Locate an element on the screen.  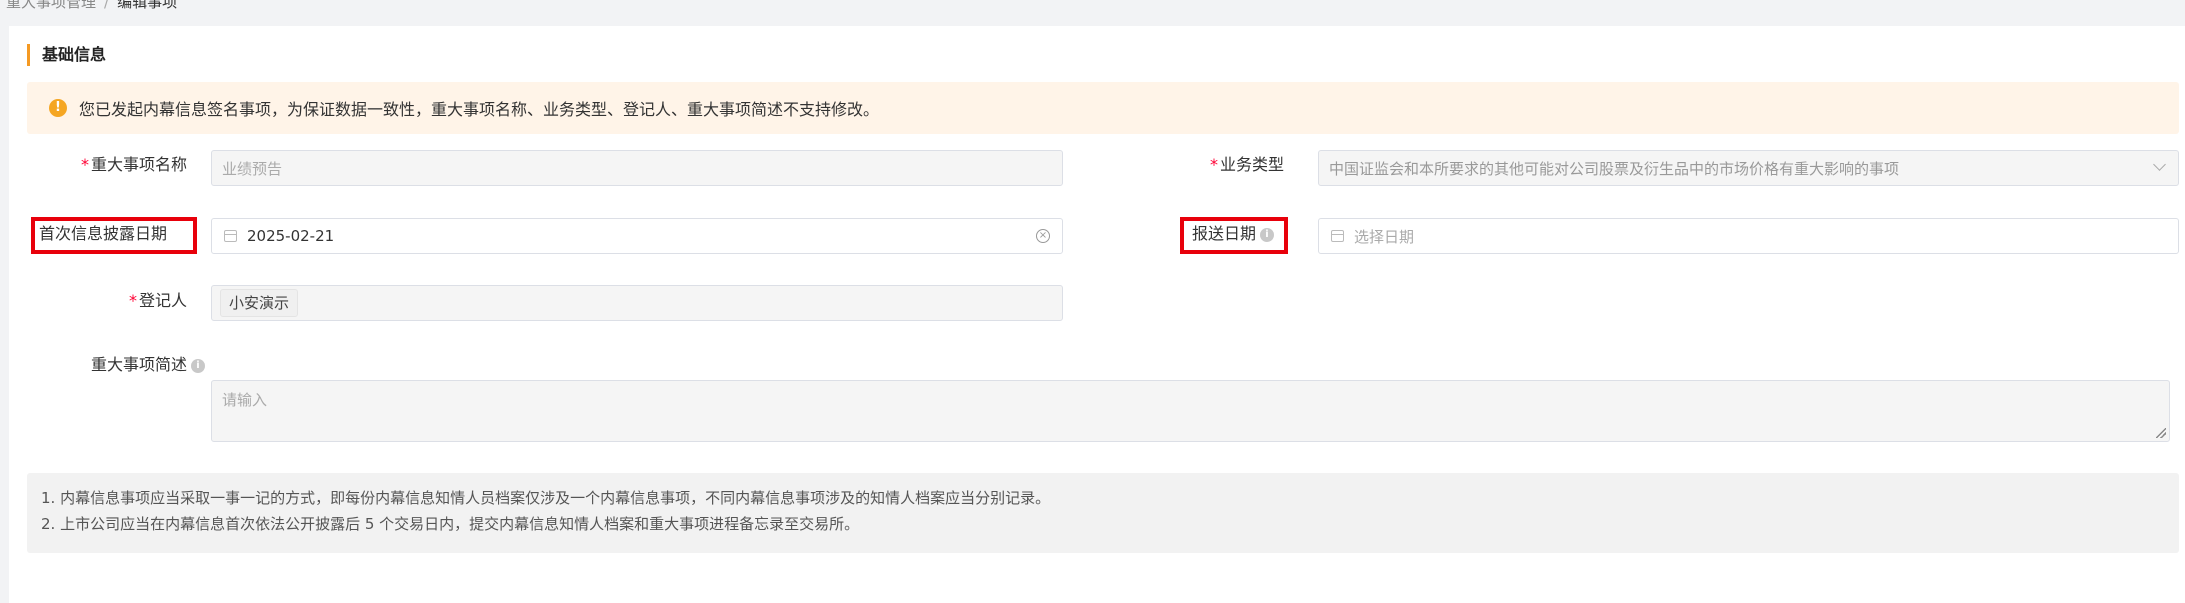
breadcrumb: 重大事项管理 / 编辑事项 is located at coordinates (91, 6).